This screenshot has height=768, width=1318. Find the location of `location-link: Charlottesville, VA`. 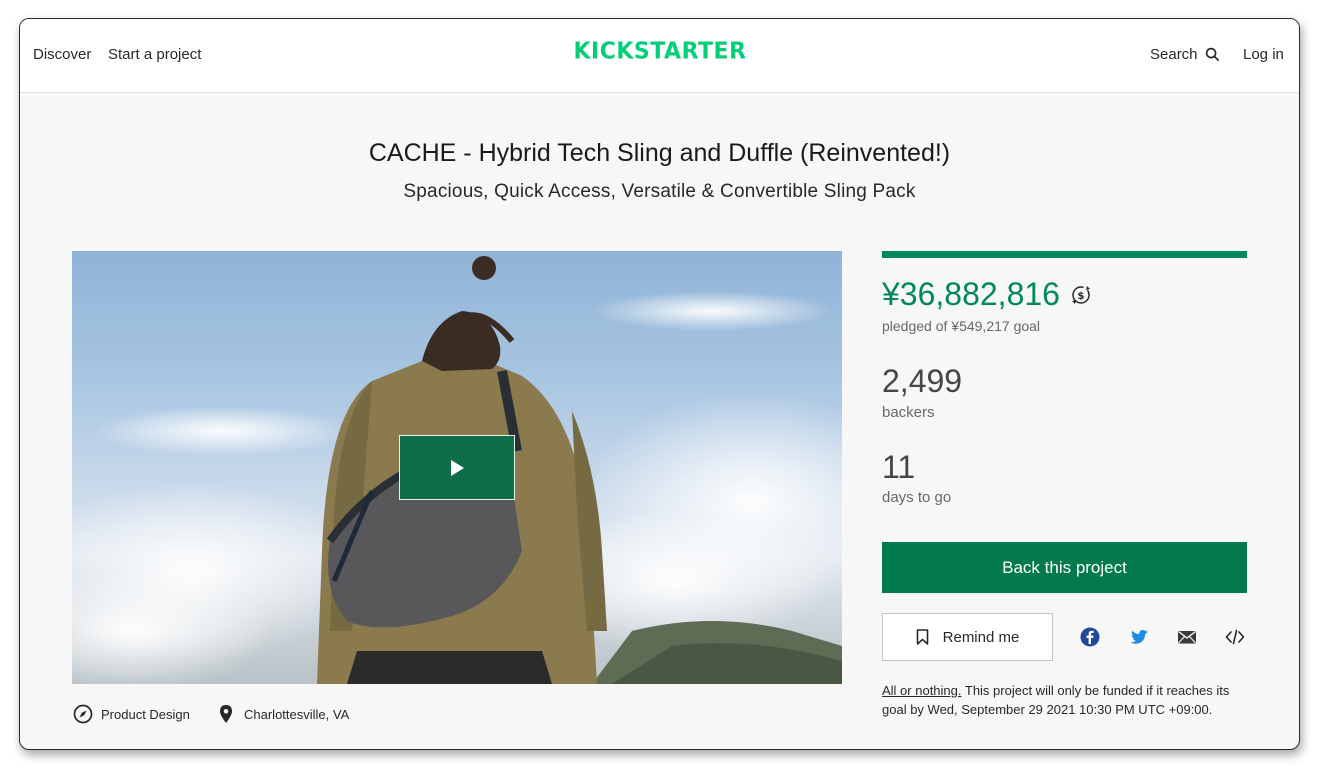

location-link: Charlottesville, VA is located at coordinates (282, 714).